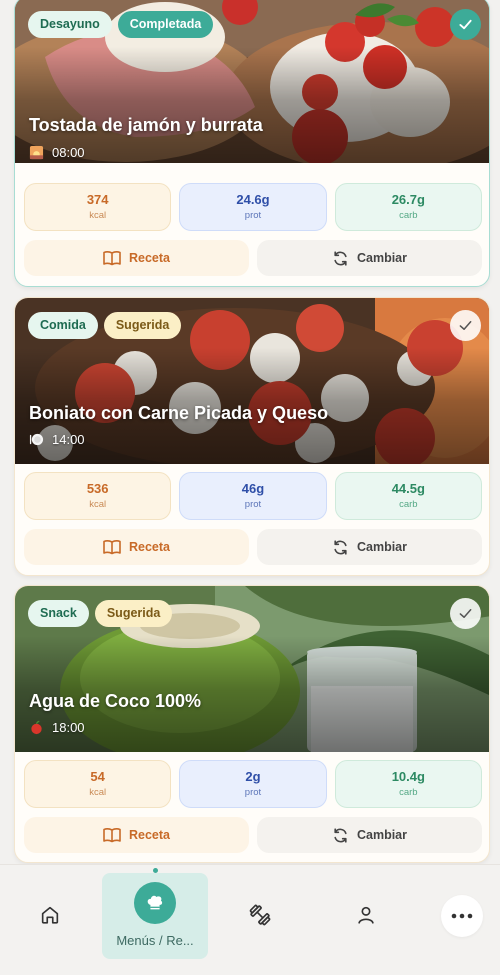 Image resolution: width=500 pixels, height=975 pixels. I want to click on nav-home, so click(50, 915).